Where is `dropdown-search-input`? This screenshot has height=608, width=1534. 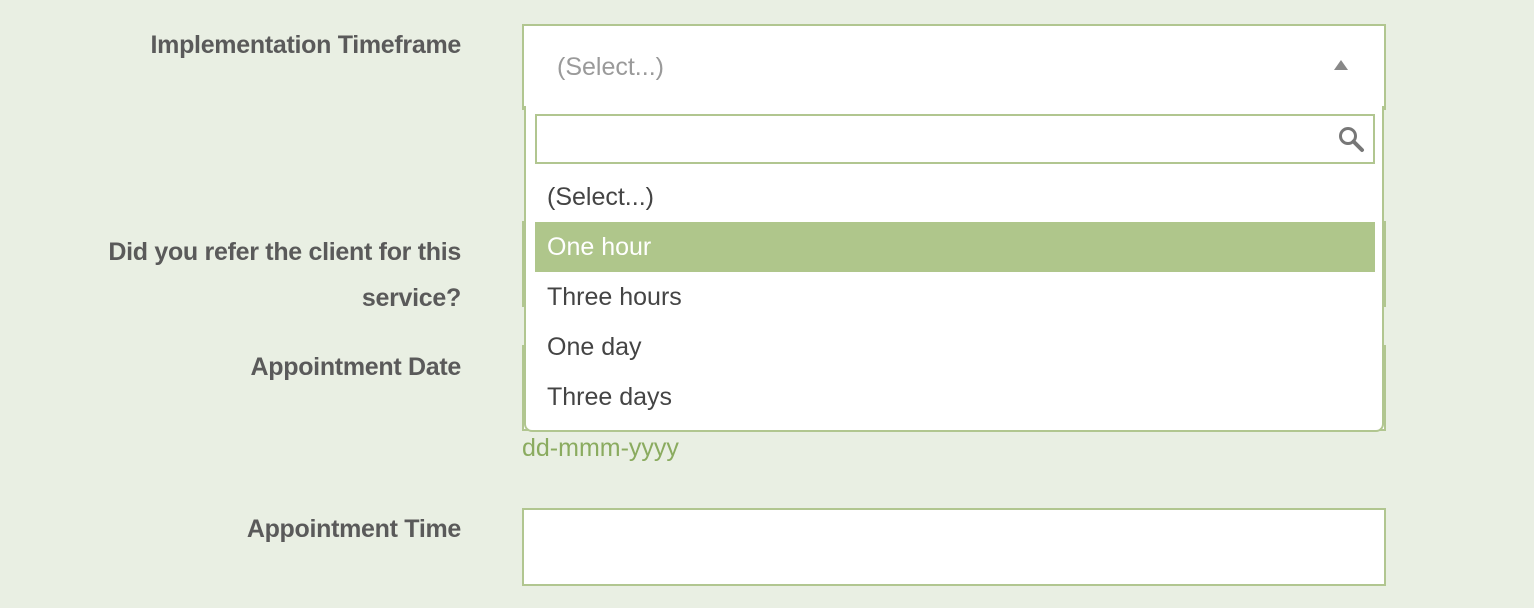
dropdown-search-input is located at coordinates (932, 139).